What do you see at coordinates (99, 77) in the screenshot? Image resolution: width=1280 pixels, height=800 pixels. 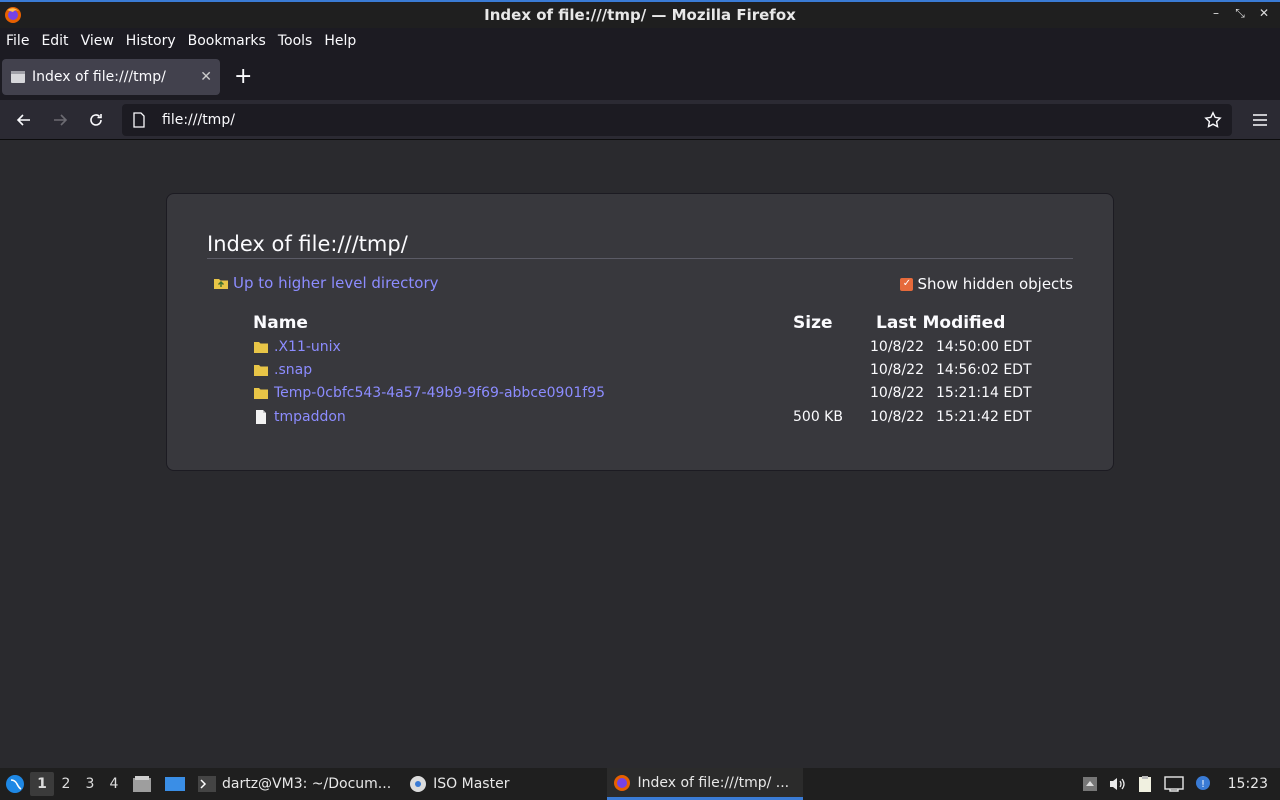 I see `tab-label: Index of file:///tmp/` at bounding box center [99, 77].